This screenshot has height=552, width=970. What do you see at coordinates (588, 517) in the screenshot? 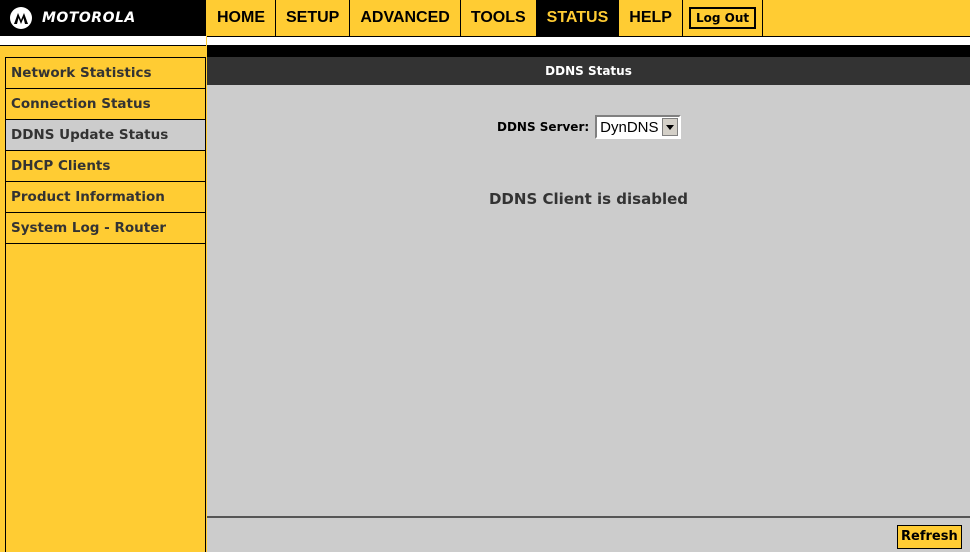
I see `footer-divider` at bounding box center [588, 517].